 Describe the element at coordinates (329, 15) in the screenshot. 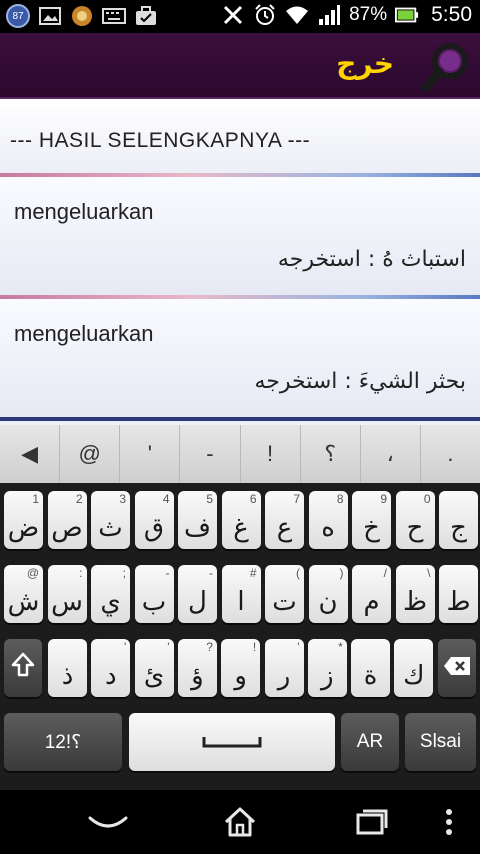

I see `signal-icon` at that location.